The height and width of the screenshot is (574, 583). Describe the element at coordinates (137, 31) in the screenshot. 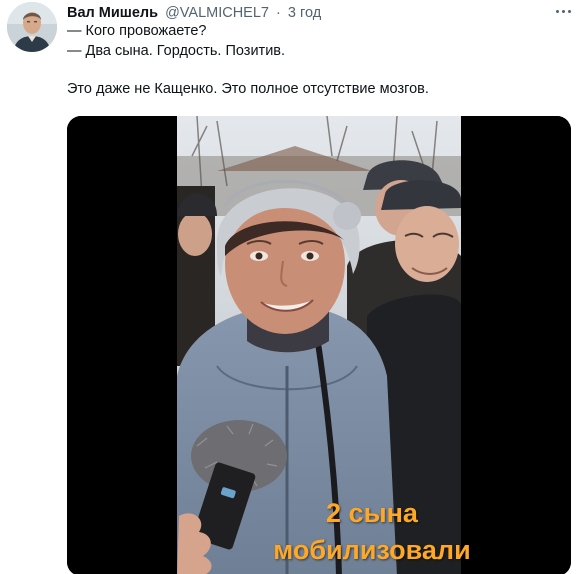

I see `tweet-text-line: — Кого провожаете?` at that location.